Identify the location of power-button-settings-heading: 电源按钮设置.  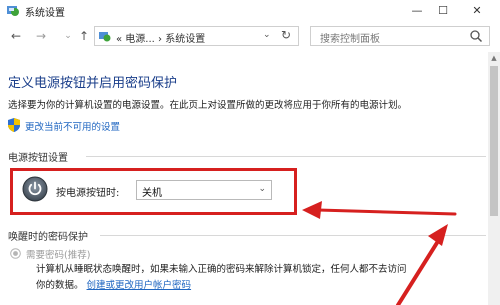
(38, 158).